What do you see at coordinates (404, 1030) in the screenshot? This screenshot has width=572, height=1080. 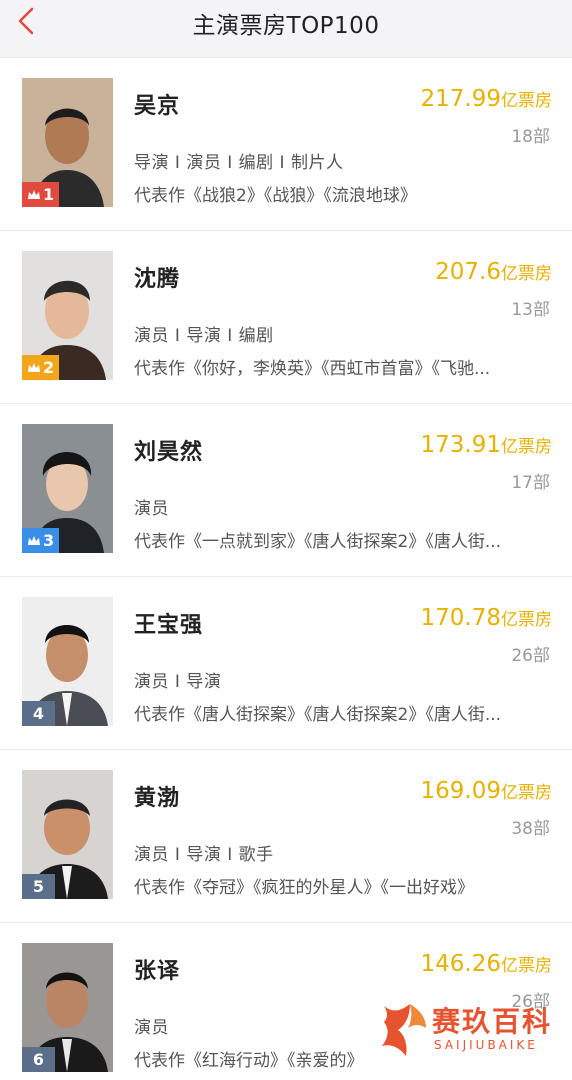 I see `fish-tail-logo-icon` at bounding box center [404, 1030].